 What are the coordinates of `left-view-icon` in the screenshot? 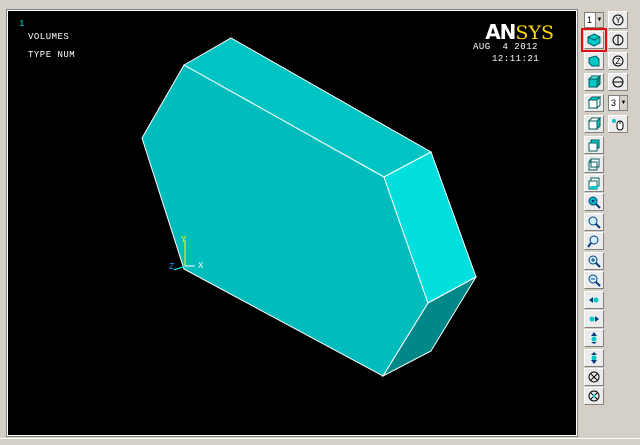 It's located at (594, 164).